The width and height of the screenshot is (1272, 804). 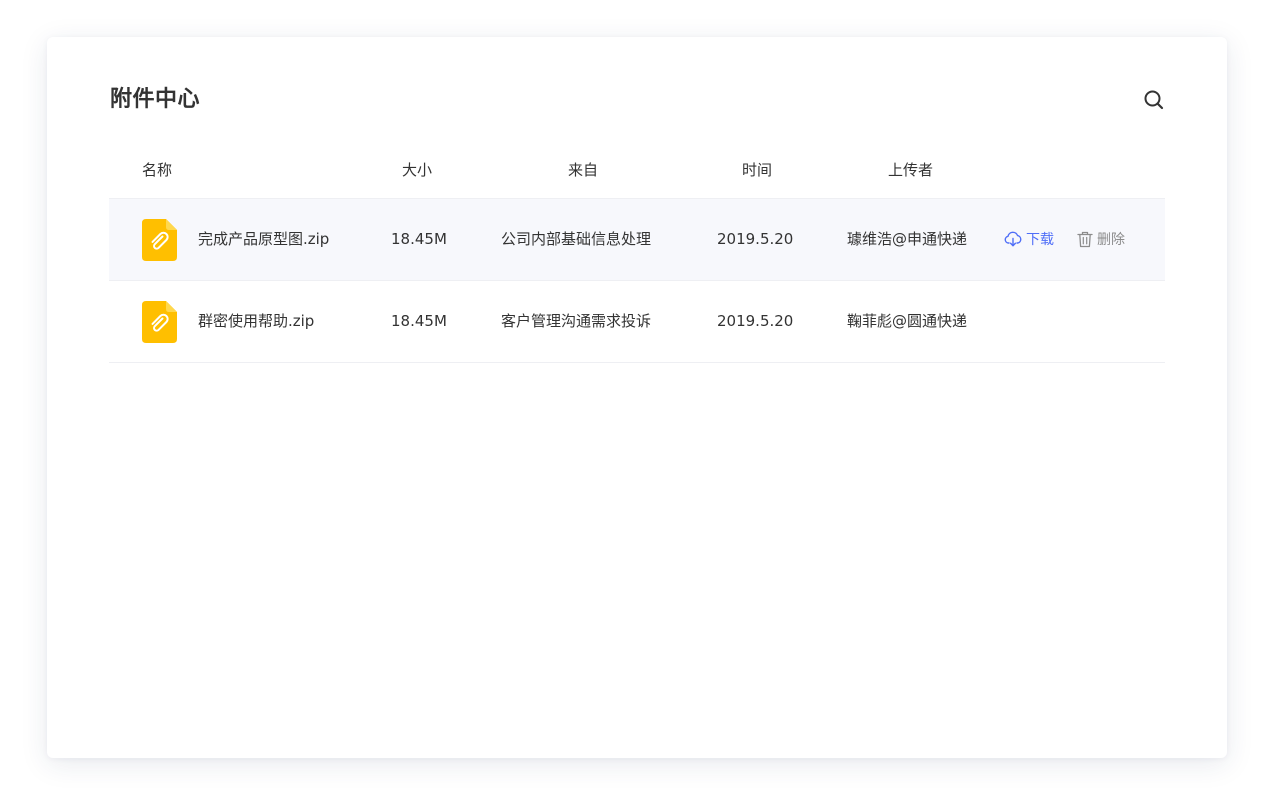 I want to click on column-header-uploader: 上传者, so click(x=911, y=170).